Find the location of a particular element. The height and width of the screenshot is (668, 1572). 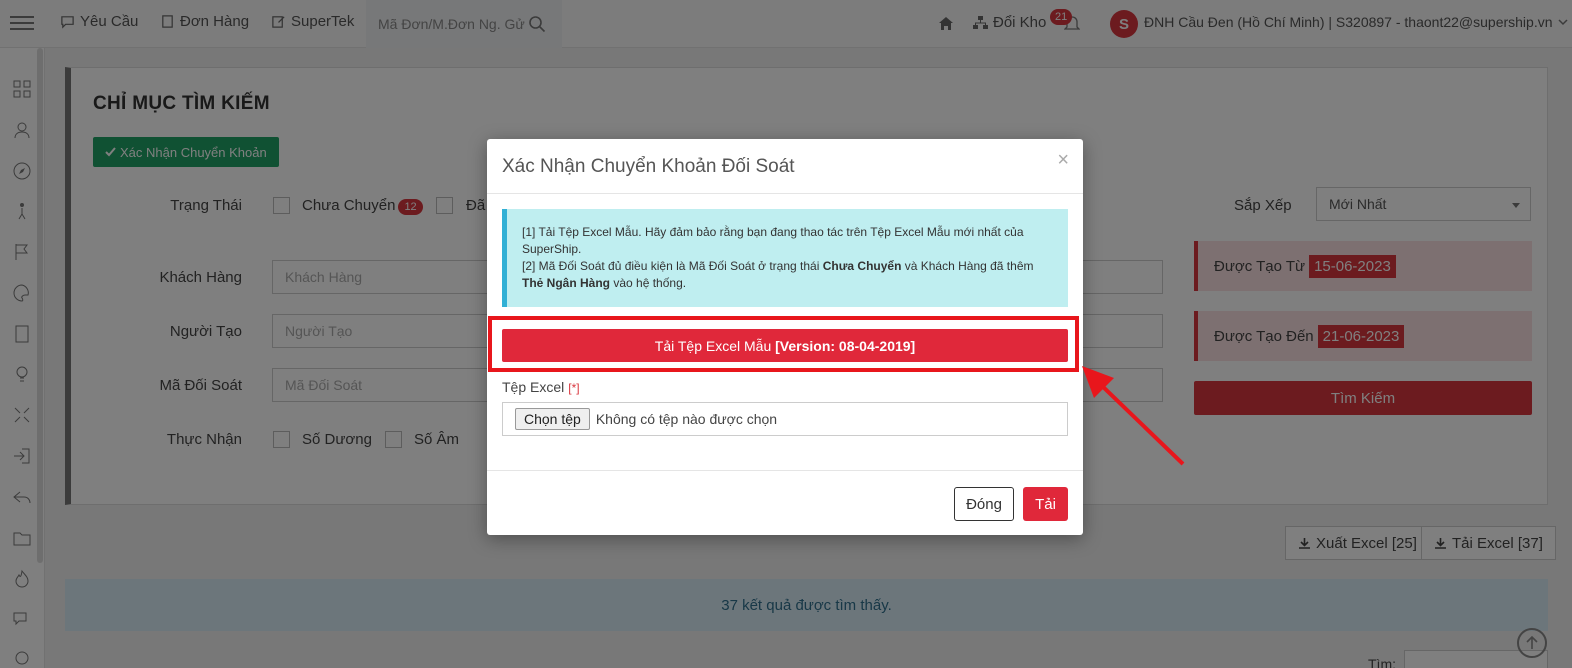

upload-button: Tải is located at coordinates (1045, 504).